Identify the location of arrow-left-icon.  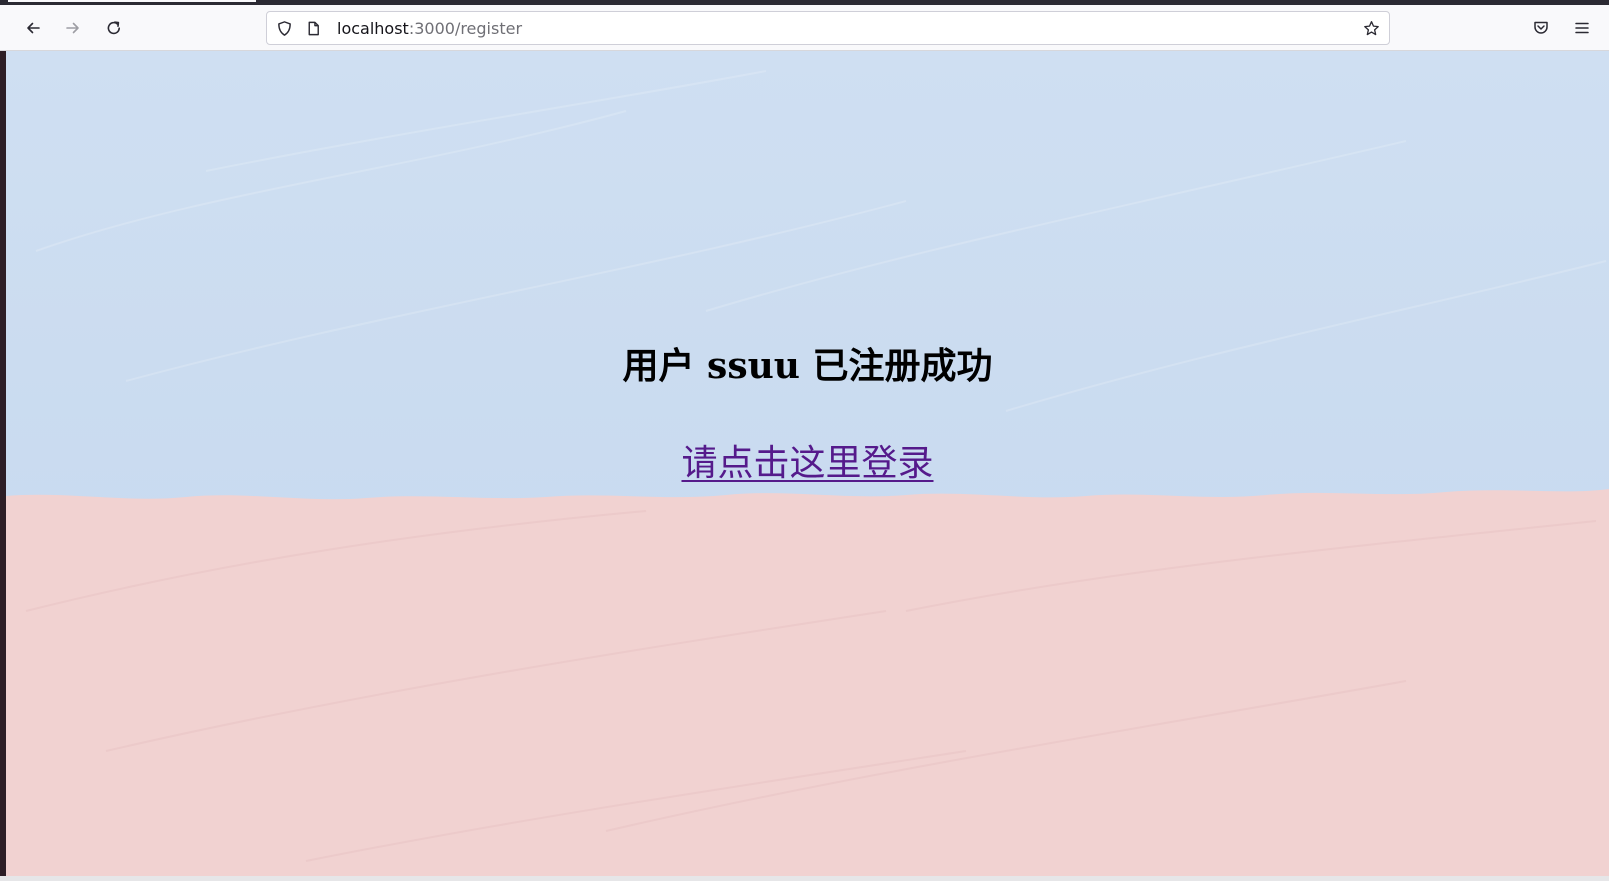
(33, 28).